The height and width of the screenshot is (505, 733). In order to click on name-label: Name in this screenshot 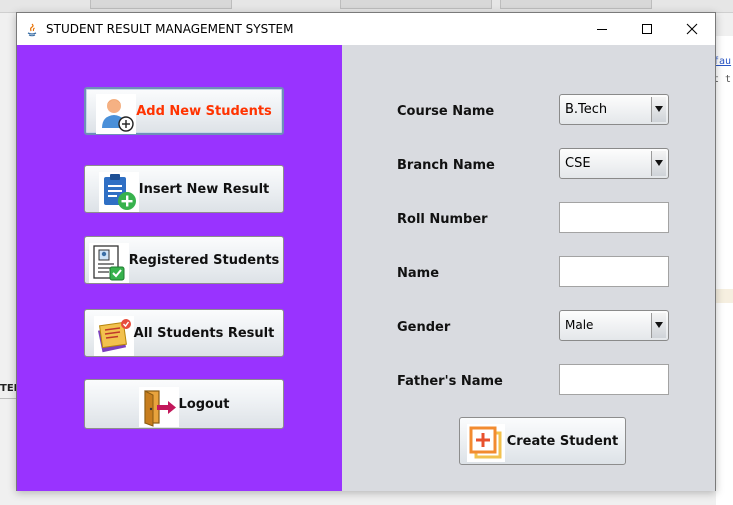, I will do `click(418, 273)`.